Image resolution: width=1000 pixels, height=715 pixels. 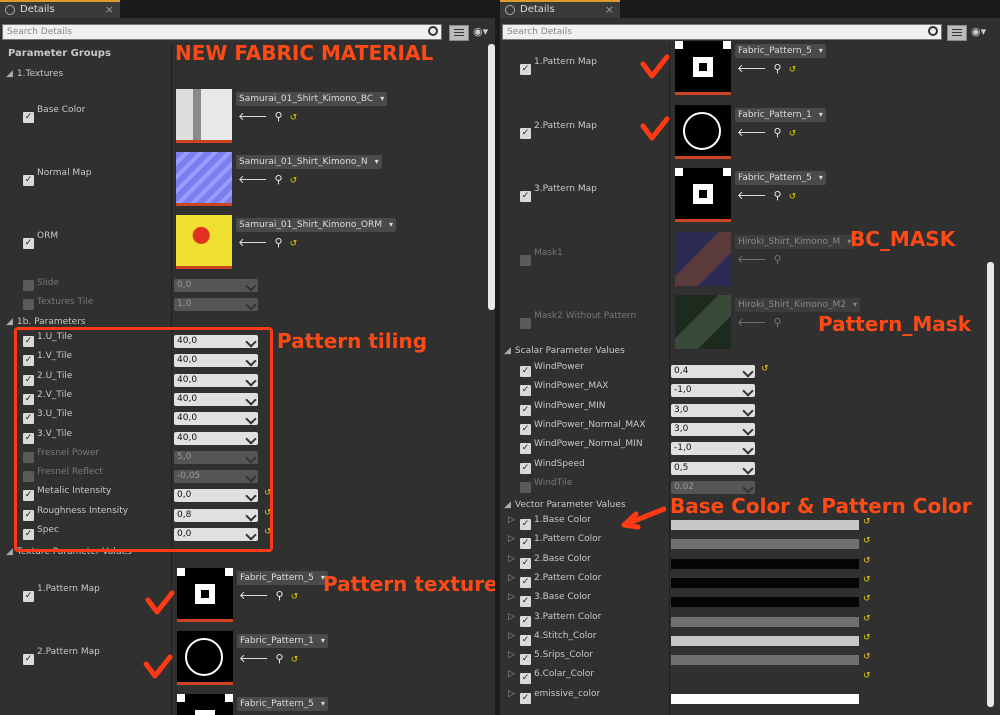 What do you see at coordinates (28, 180) in the screenshot?
I see `texture-1-checkbox: ✓` at bounding box center [28, 180].